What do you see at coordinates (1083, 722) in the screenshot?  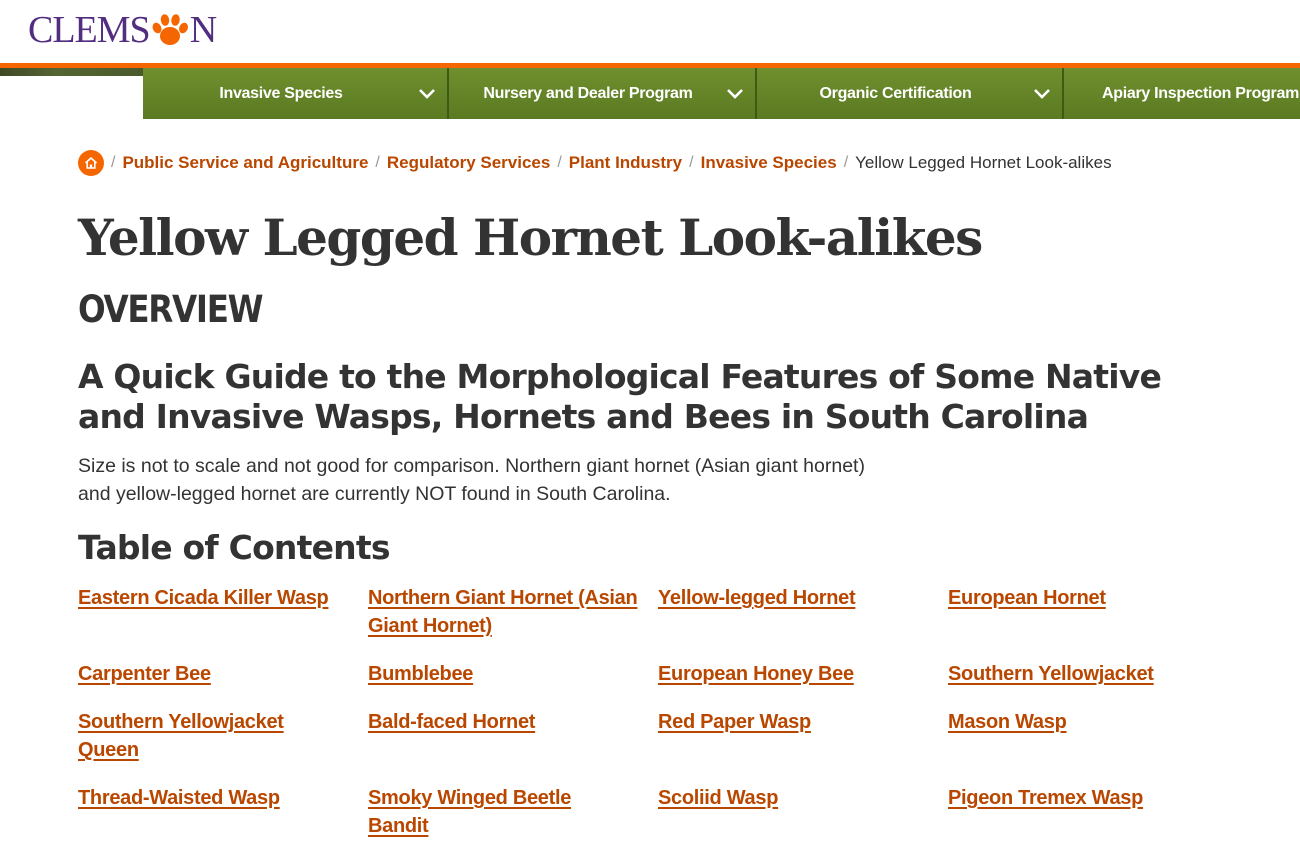 I see `toc-link: Mason Wasp` at bounding box center [1083, 722].